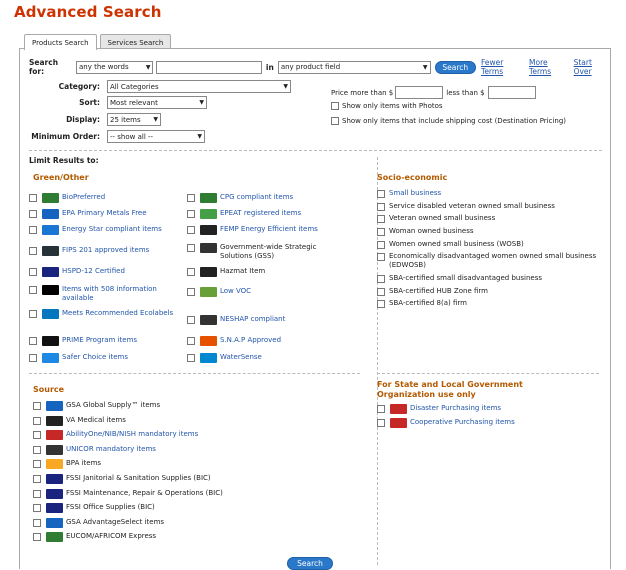 The width and height of the screenshot is (626, 570). What do you see at coordinates (236, 291) in the screenshot?
I see `item-label: Low VOC` at bounding box center [236, 291].